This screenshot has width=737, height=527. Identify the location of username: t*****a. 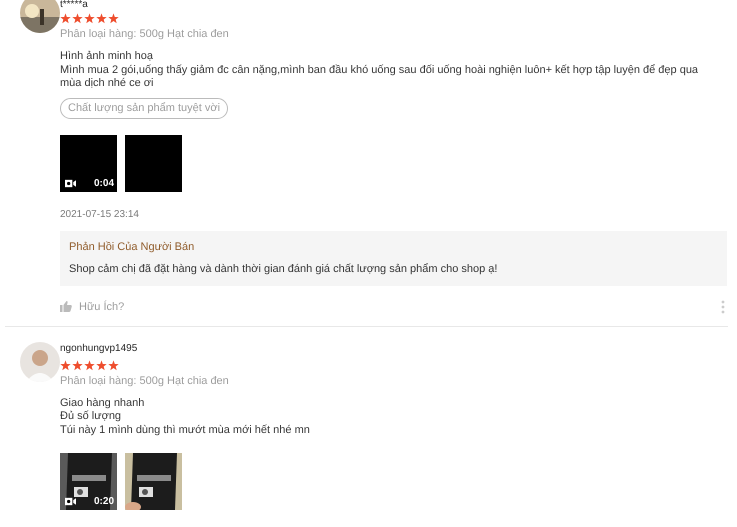
(74, 5).